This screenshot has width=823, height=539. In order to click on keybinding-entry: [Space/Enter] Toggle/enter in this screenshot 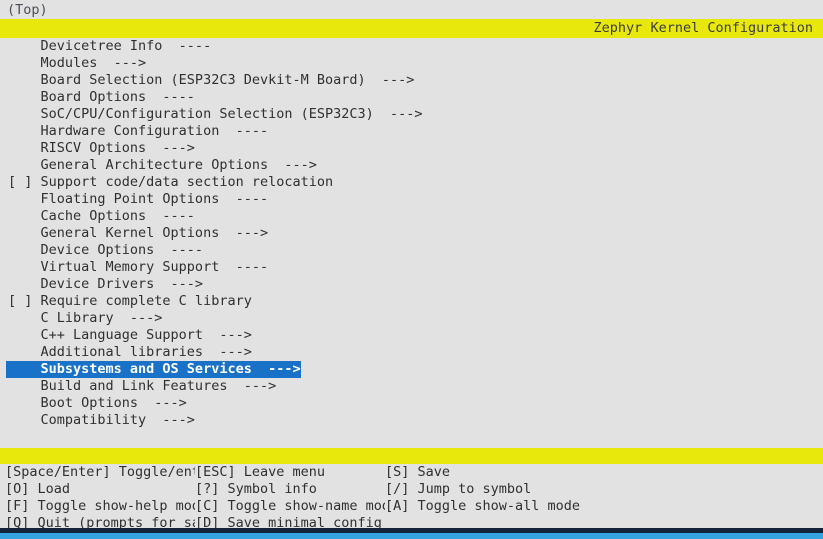, I will do `click(100, 472)`.